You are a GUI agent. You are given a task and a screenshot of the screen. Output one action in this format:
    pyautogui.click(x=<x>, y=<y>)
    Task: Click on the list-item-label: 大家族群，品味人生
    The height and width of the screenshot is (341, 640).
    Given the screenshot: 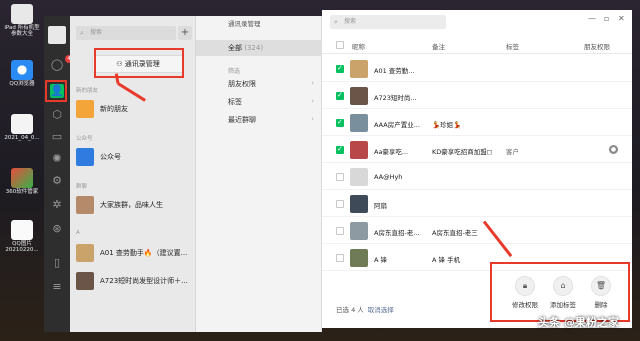 What is the action you would take?
    pyautogui.click(x=131, y=205)
    